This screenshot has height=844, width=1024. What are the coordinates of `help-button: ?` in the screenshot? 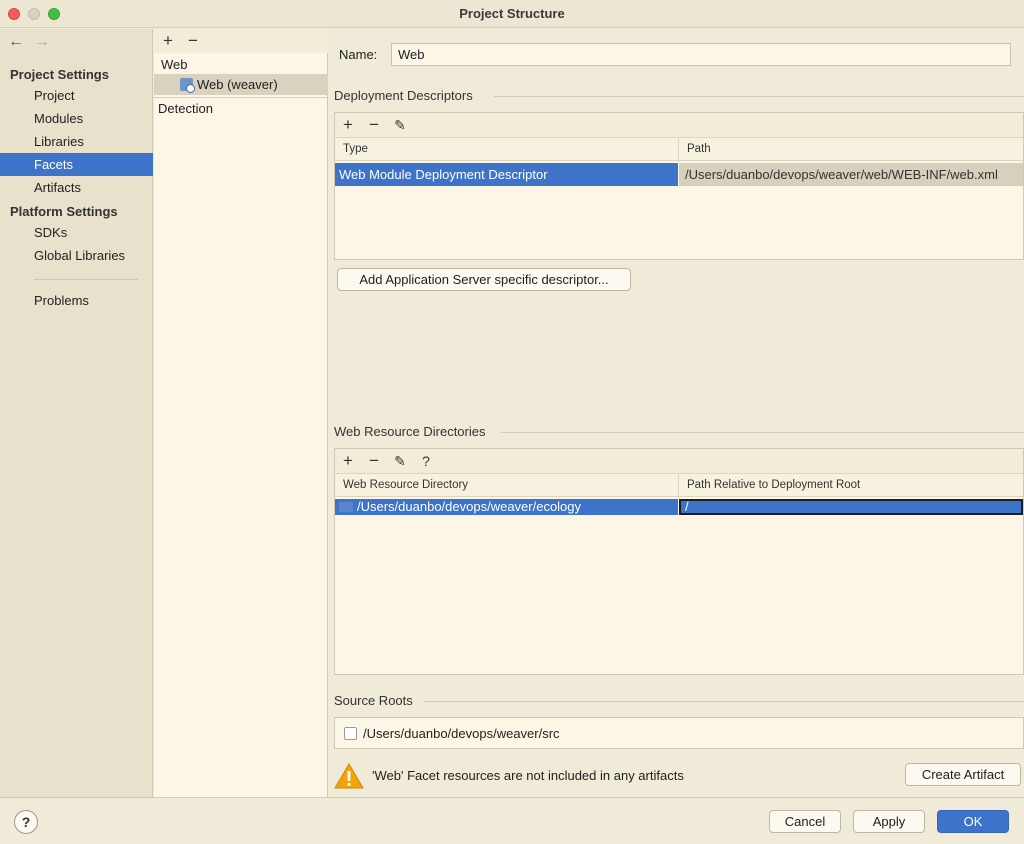 It's located at (26, 822).